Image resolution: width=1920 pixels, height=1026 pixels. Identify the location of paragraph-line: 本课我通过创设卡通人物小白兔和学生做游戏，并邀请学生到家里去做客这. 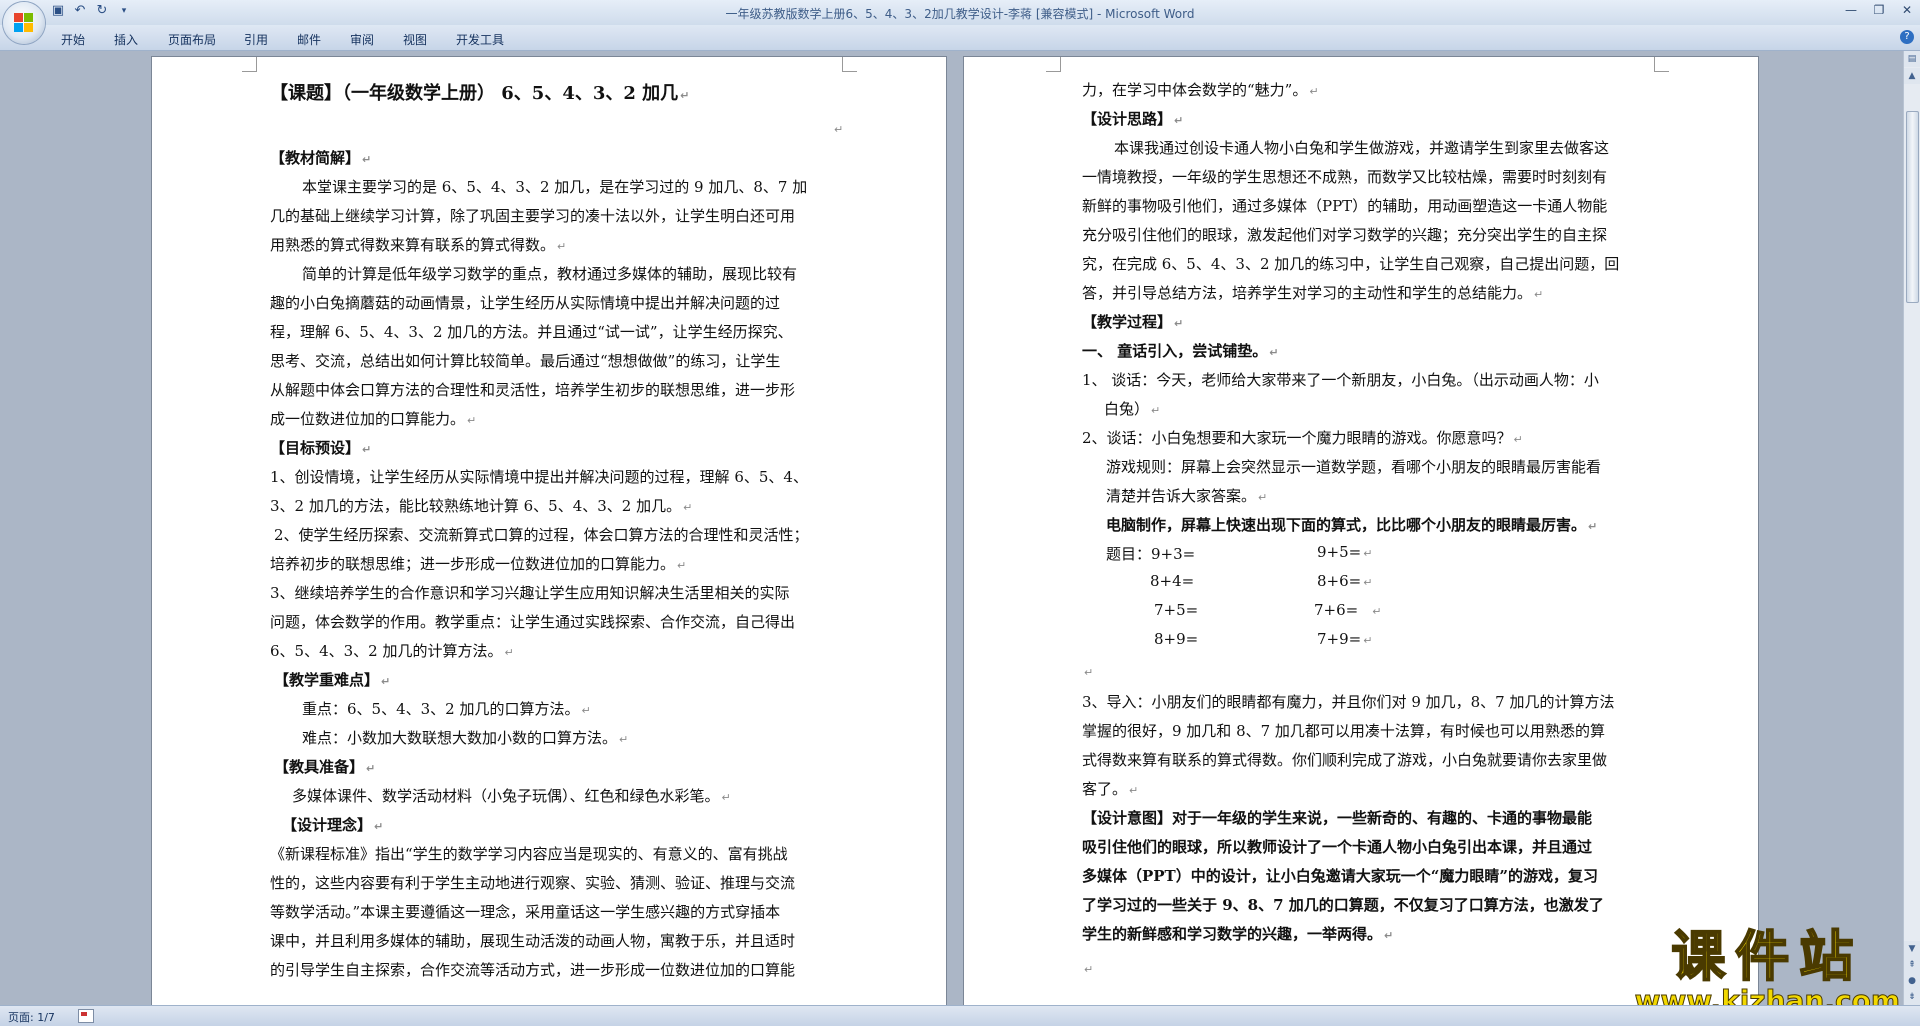
(1362, 148).